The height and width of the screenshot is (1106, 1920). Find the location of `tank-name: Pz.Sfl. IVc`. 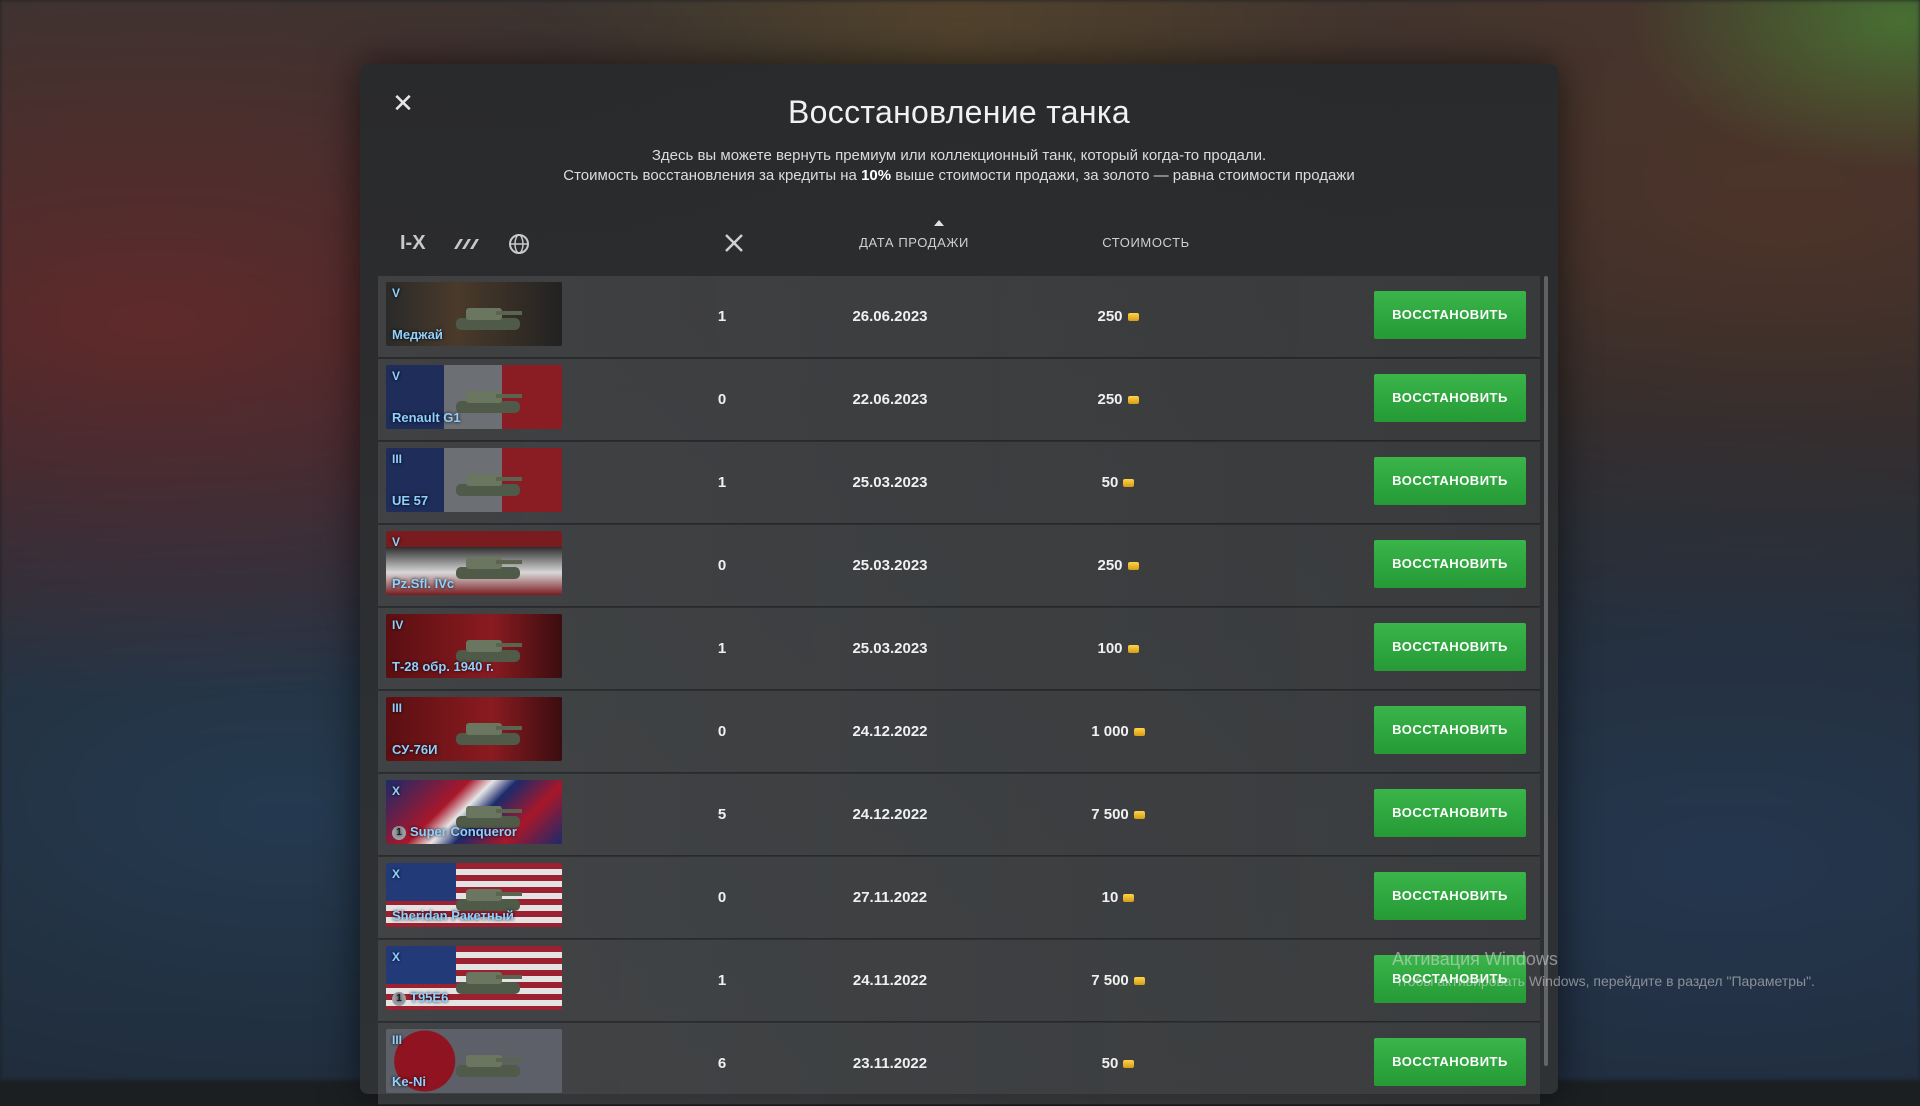

tank-name: Pz.Sfl. IVc is located at coordinates (423, 583).